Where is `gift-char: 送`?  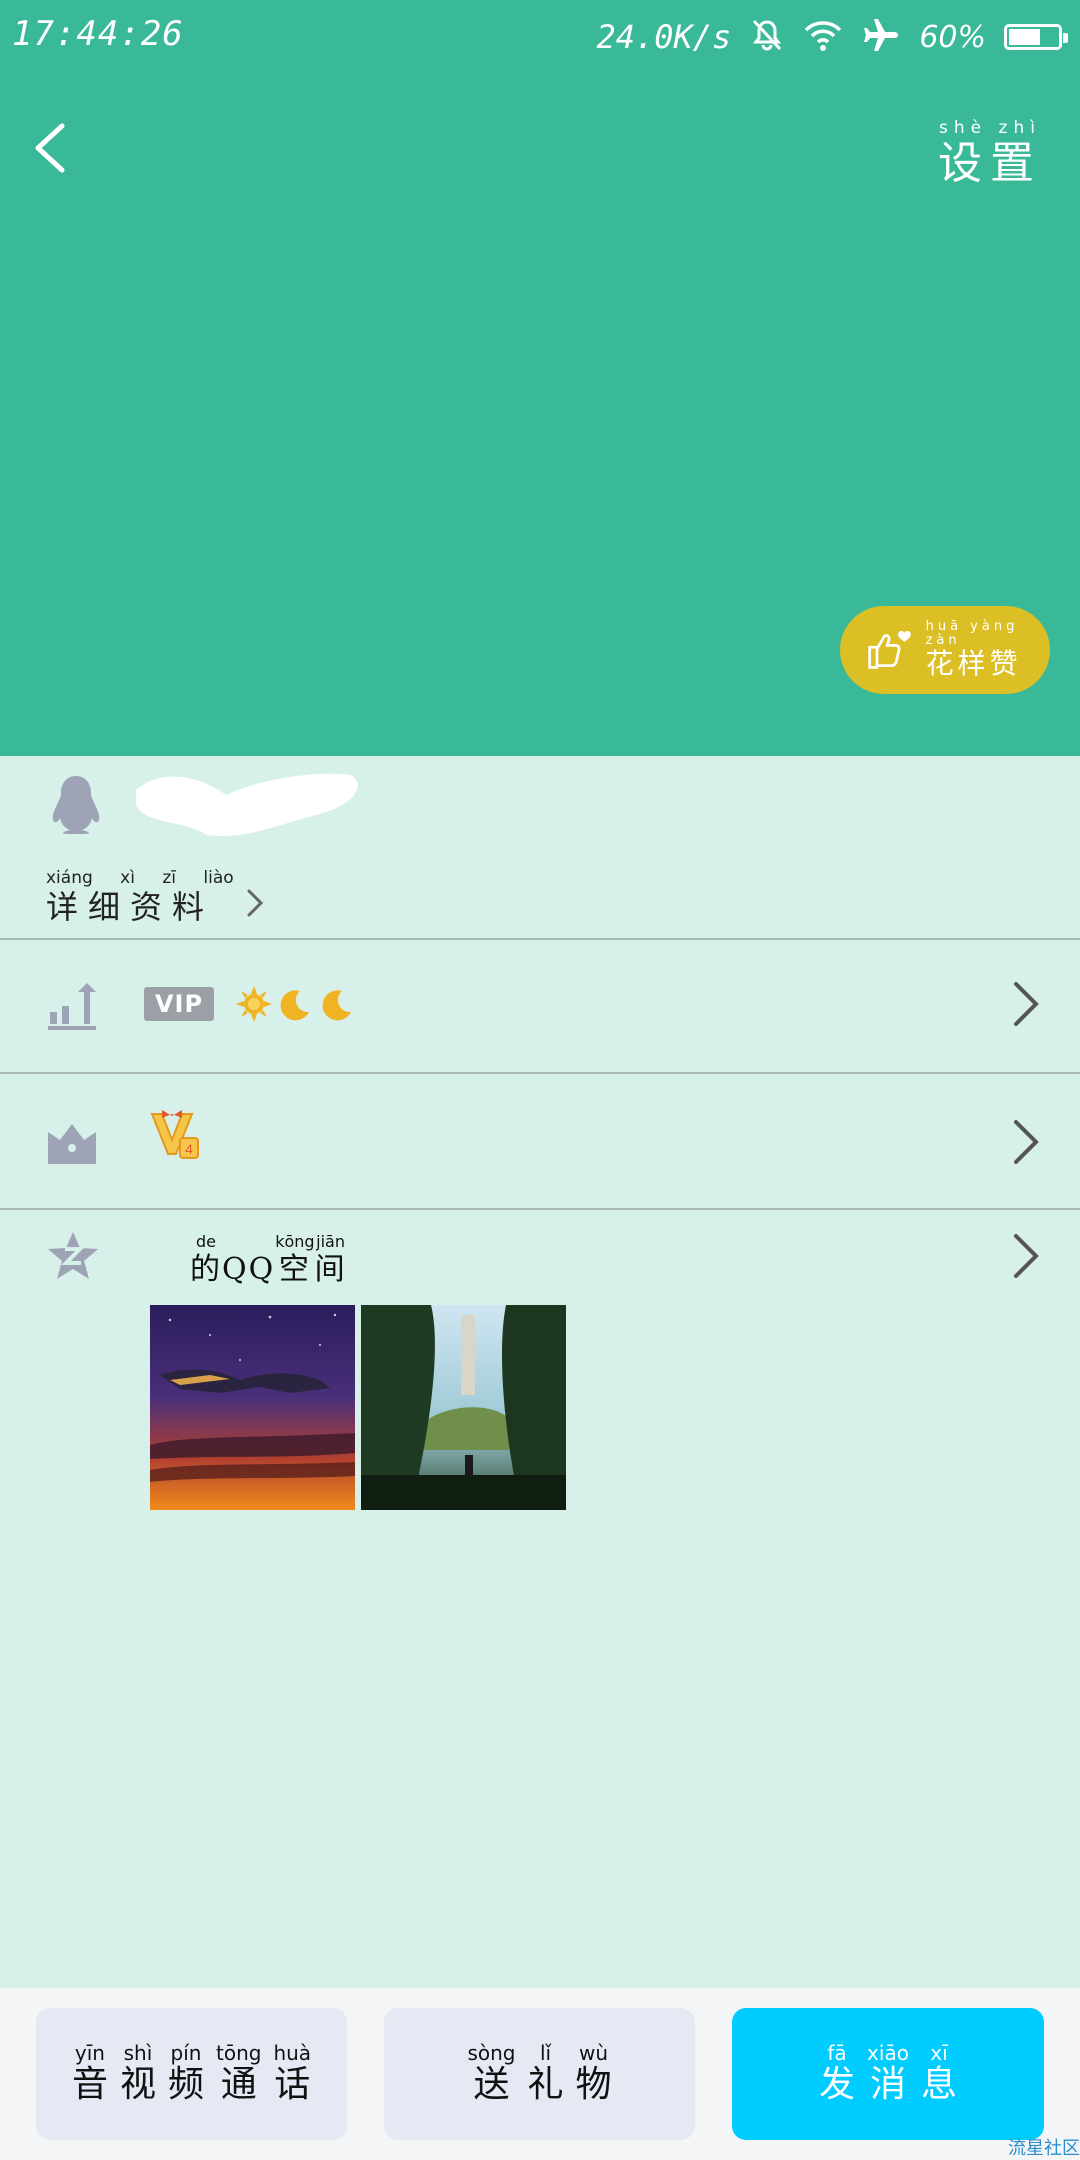
gift-char: 送 is located at coordinates (491, 2084).